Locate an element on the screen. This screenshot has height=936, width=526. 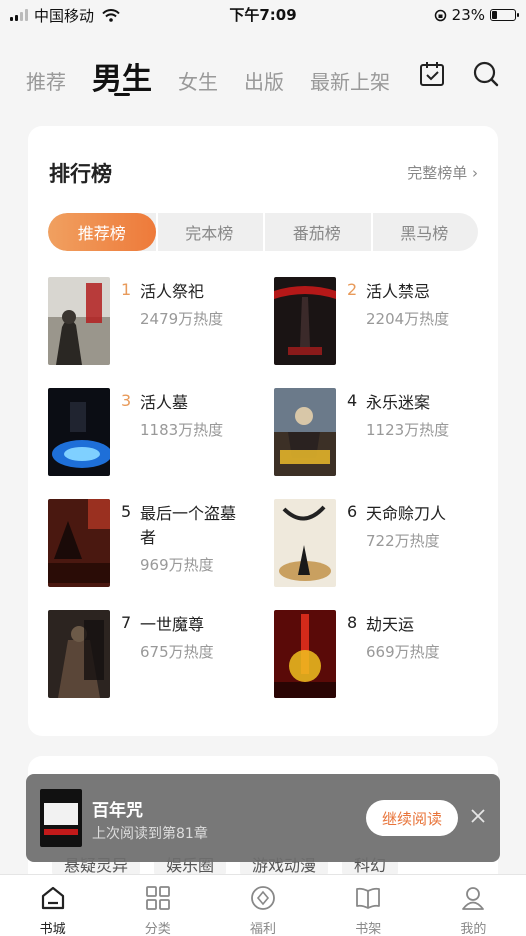
book-item: 6 天命赊刀人 722万热度 is located at coordinates (384, 544).